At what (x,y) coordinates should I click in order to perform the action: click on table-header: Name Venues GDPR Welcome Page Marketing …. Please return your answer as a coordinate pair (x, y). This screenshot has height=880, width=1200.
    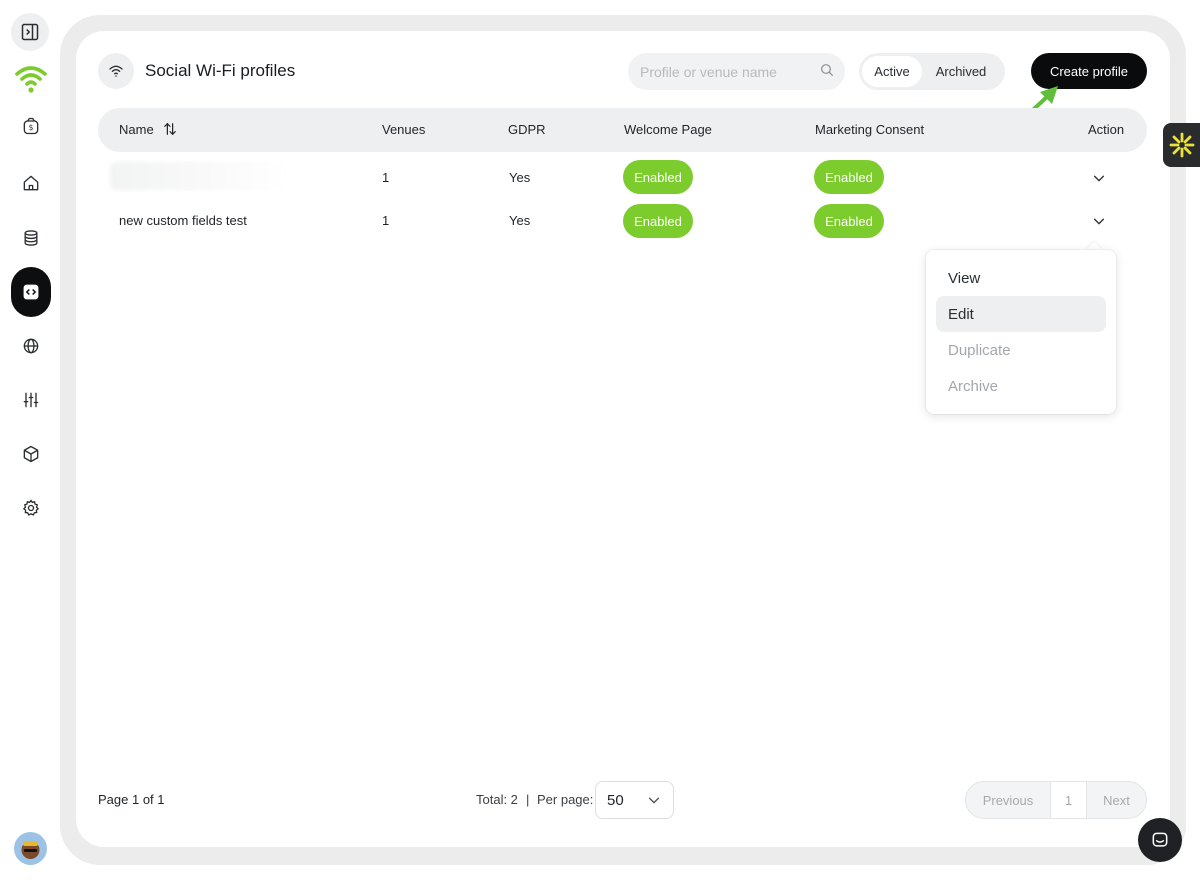
    Looking at the image, I should click on (622, 130).